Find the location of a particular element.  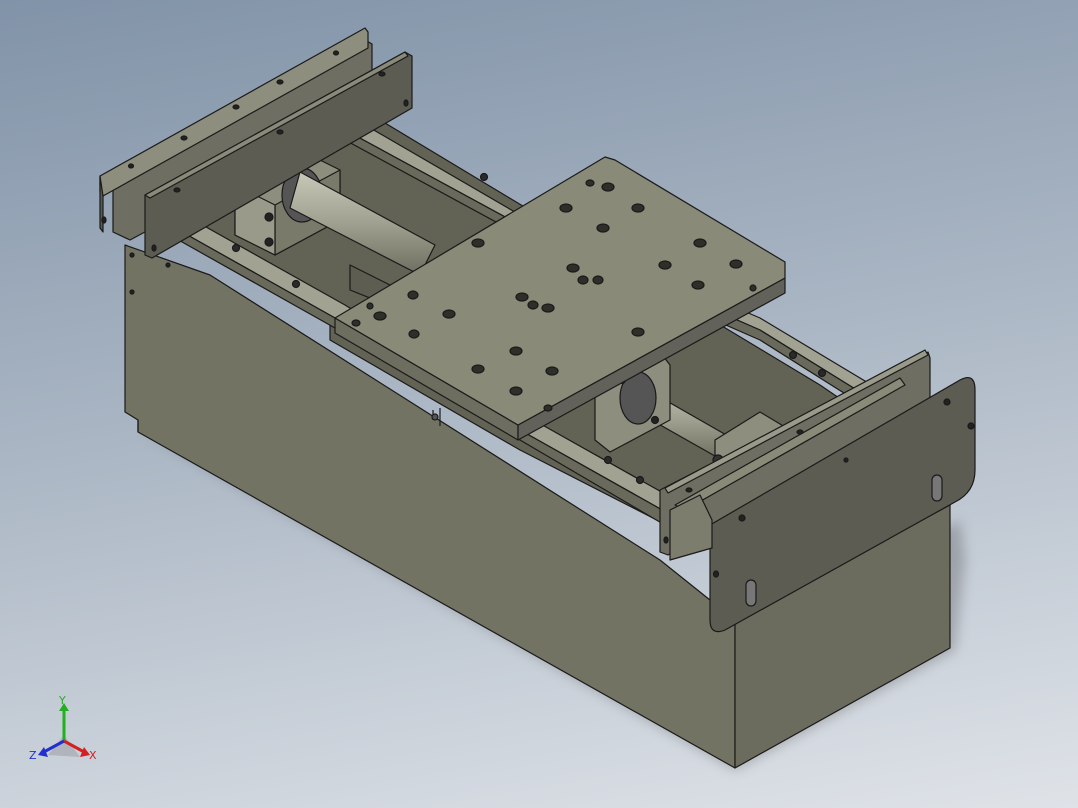

z-axis-label: Z is located at coordinates (33, 755).